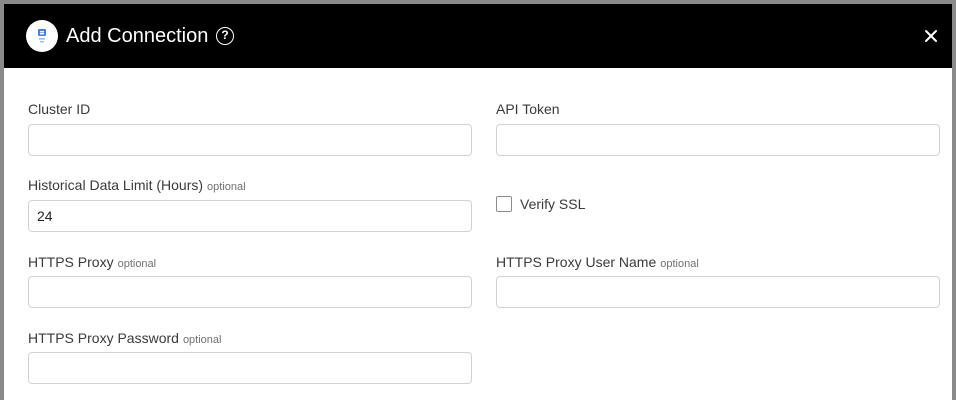  What do you see at coordinates (250, 368) in the screenshot?
I see `https-proxy-password-input` at bounding box center [250, 368].